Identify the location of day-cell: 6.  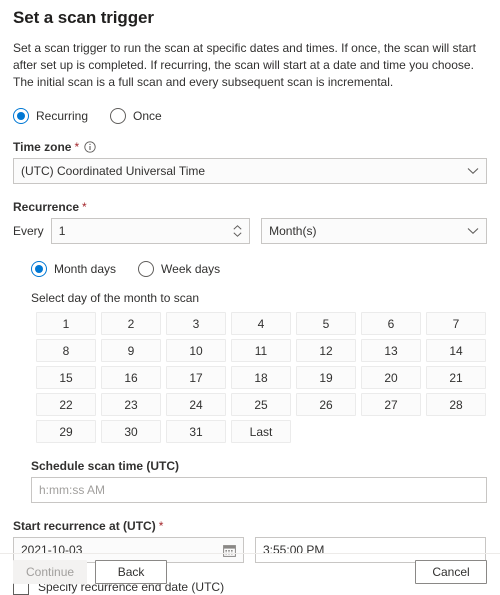
(391, 323).